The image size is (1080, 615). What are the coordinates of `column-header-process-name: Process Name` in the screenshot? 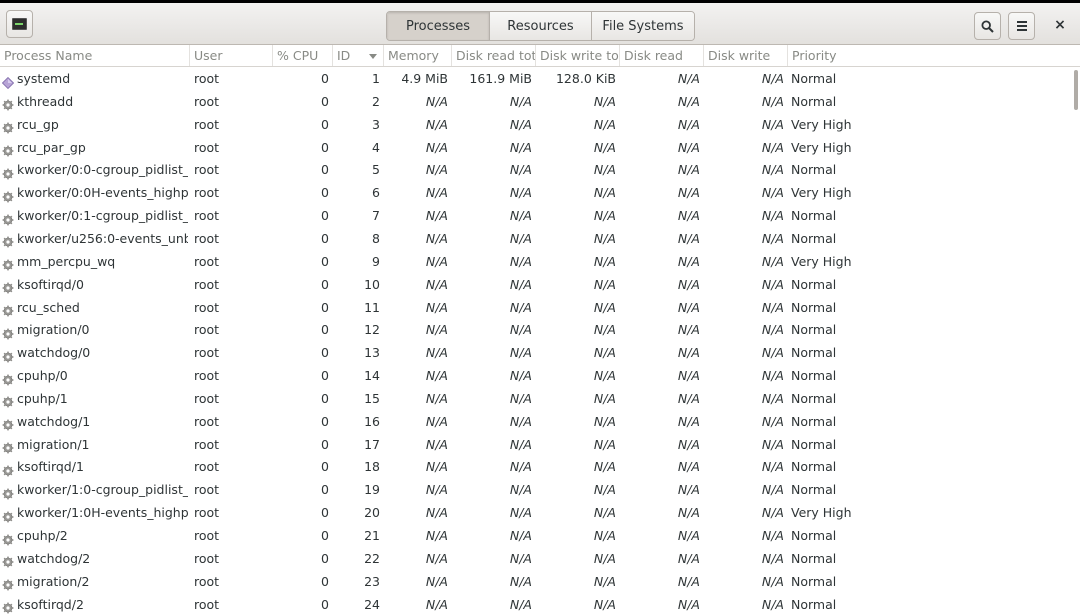 It's located at (95, 55).